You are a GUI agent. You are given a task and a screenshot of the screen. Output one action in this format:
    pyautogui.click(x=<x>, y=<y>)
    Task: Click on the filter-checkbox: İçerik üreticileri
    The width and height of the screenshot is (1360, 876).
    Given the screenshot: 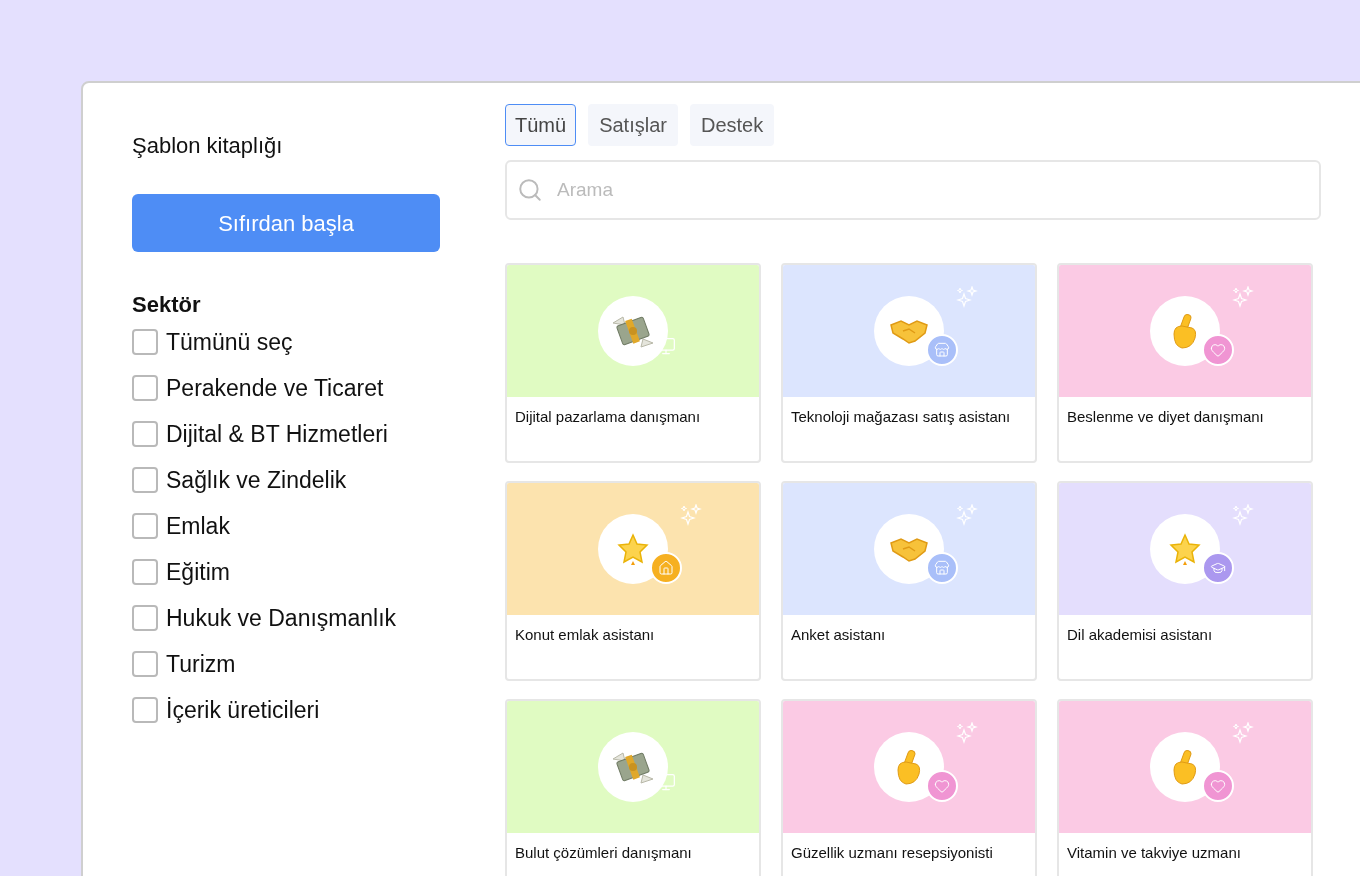 What is the action you would take?
    pyautogui.click(x=303, y=710)
    